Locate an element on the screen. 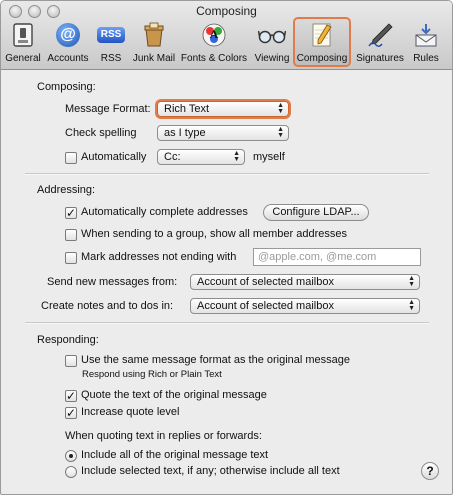  addressing-heading: Addressing: is located at coordinates (66, 190).